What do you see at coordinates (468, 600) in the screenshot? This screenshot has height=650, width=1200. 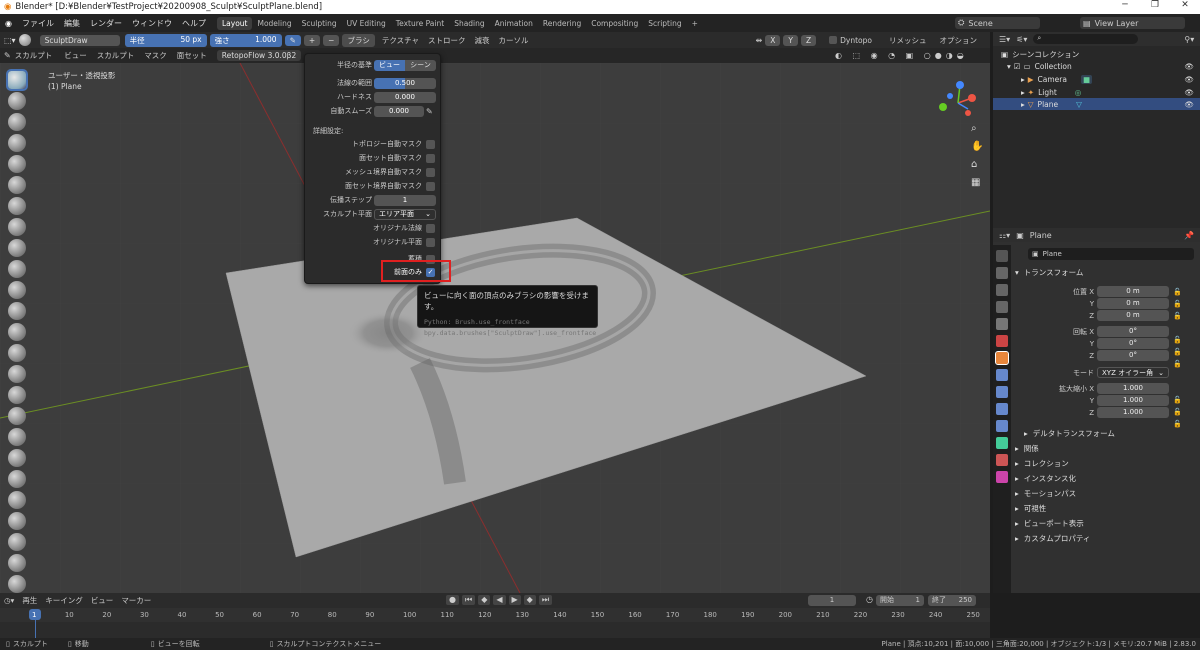 I see `jump-start-button: ⏮` at bounding box center [468, 600].